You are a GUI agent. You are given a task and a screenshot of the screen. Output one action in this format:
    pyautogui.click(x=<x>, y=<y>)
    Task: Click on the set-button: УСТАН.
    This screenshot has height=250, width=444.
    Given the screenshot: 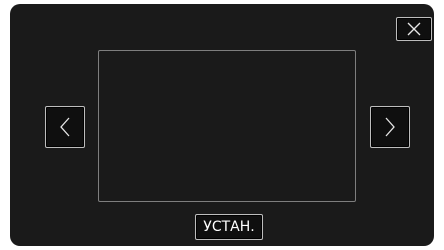 What is the action you would take?
    pyautogui.click(x=229, y=227)
    